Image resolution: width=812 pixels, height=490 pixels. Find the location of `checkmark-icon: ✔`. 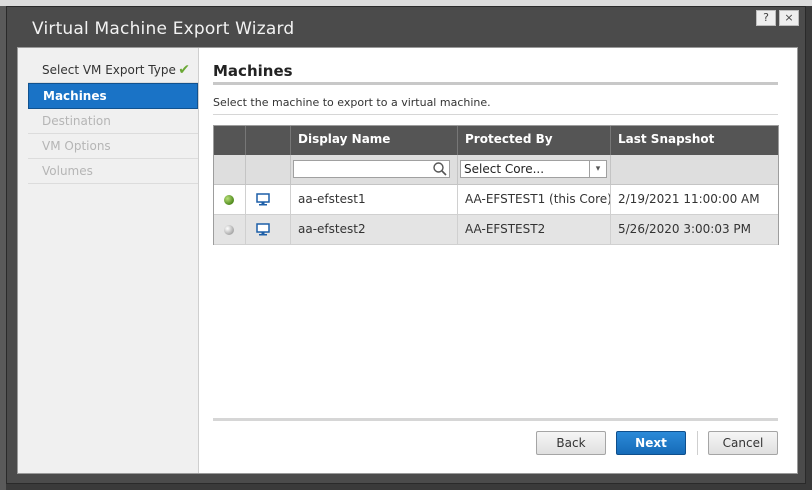

checkmark-icon: ✔ is located at coordinates (184, 70).